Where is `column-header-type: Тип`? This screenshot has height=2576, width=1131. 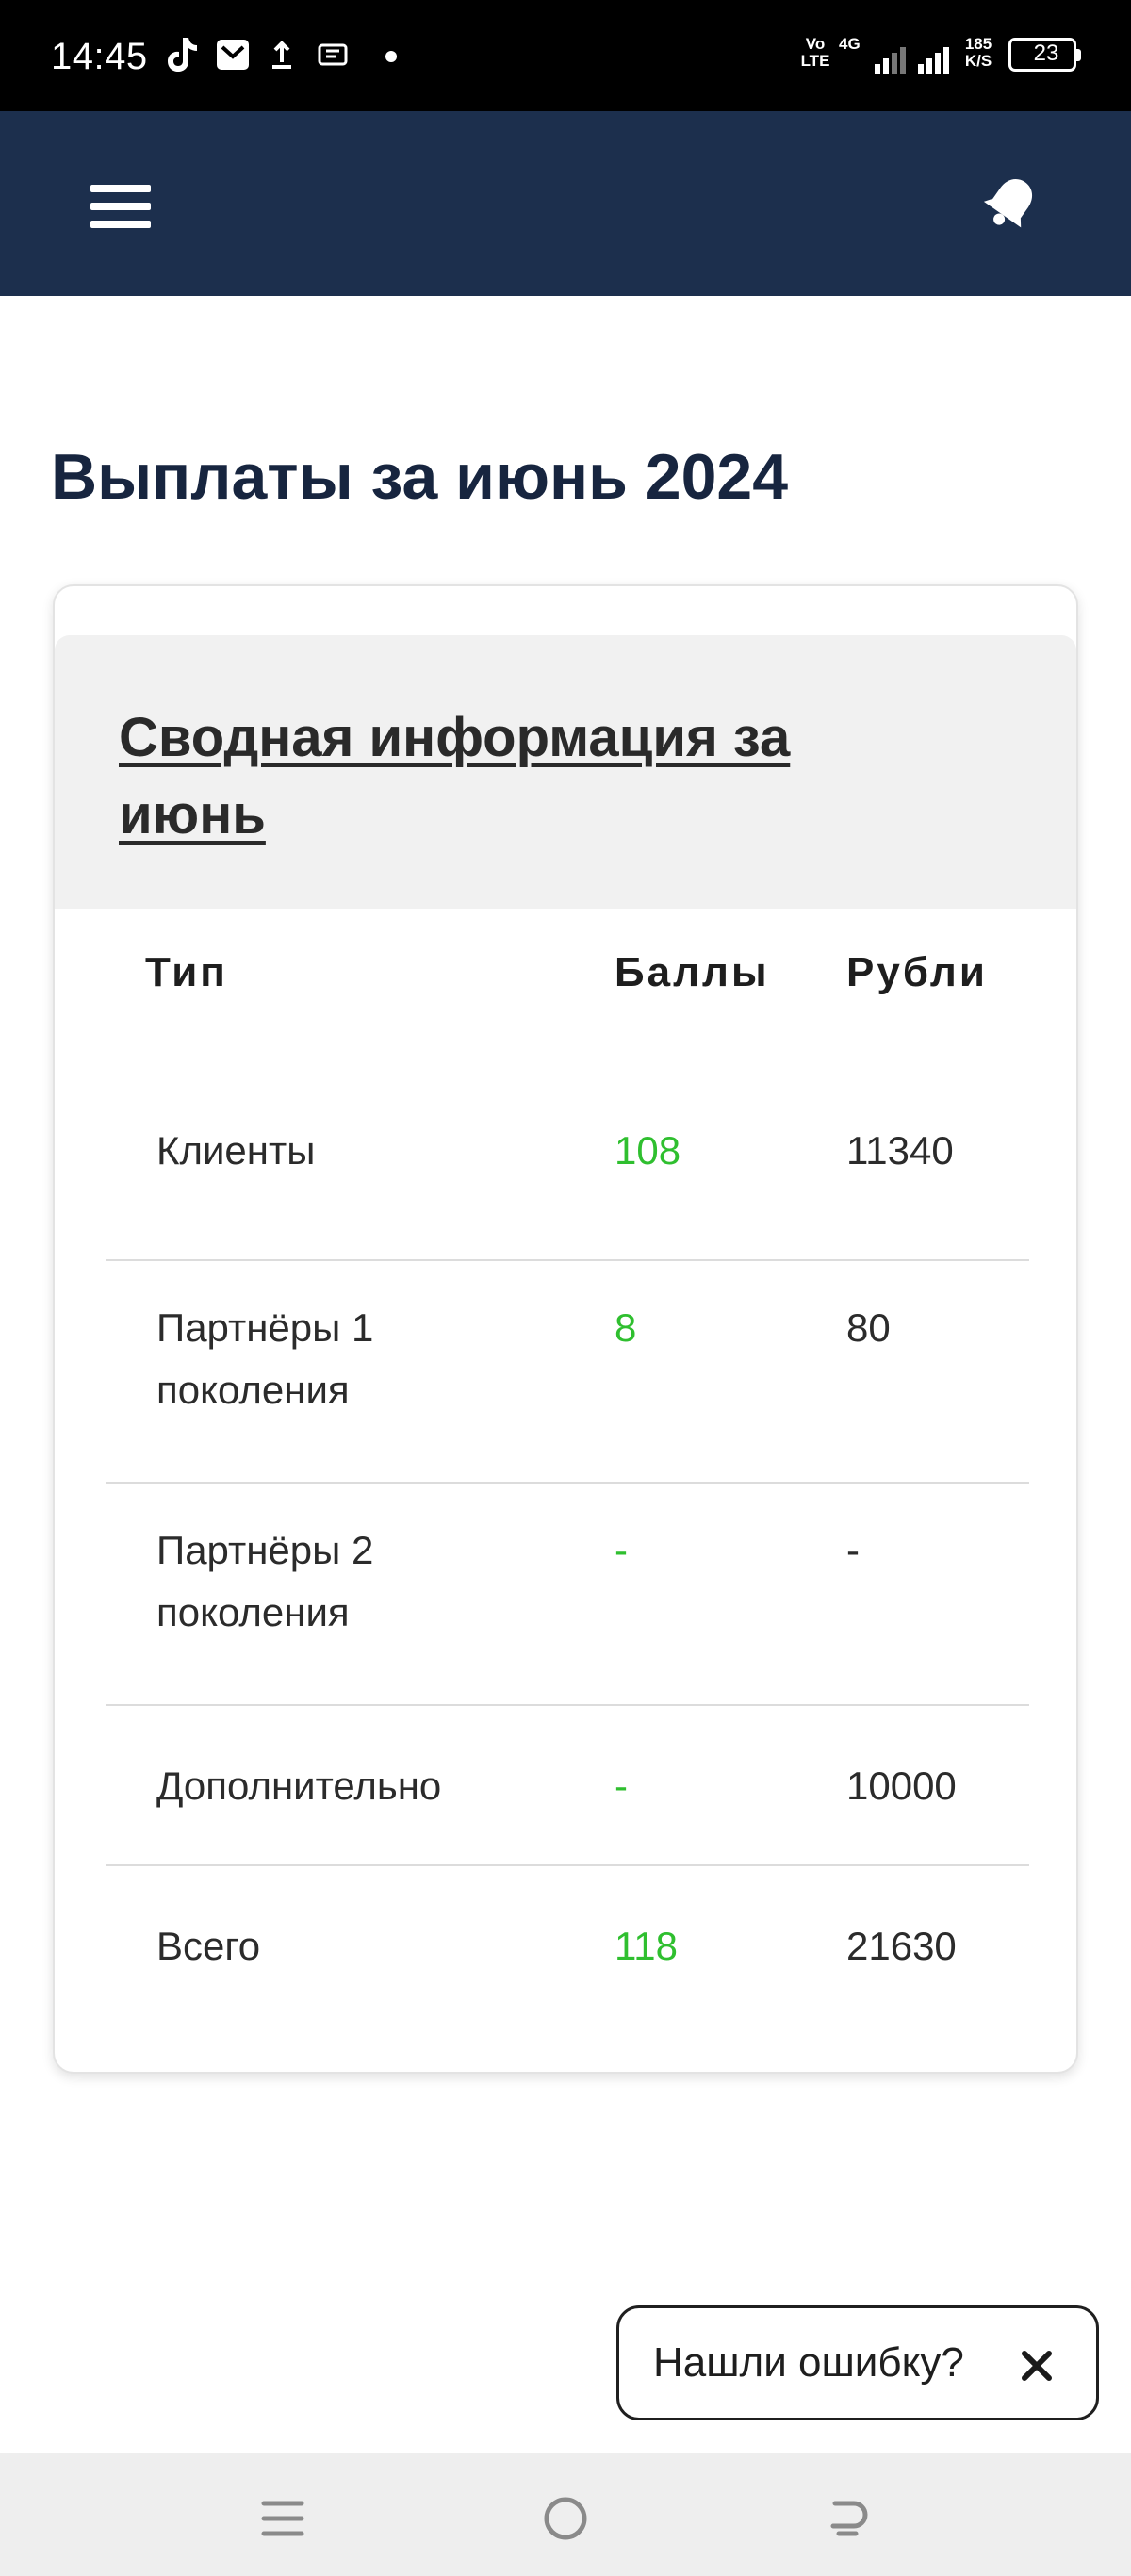
column-header-type: Тип is located at coordinates (187, 972).